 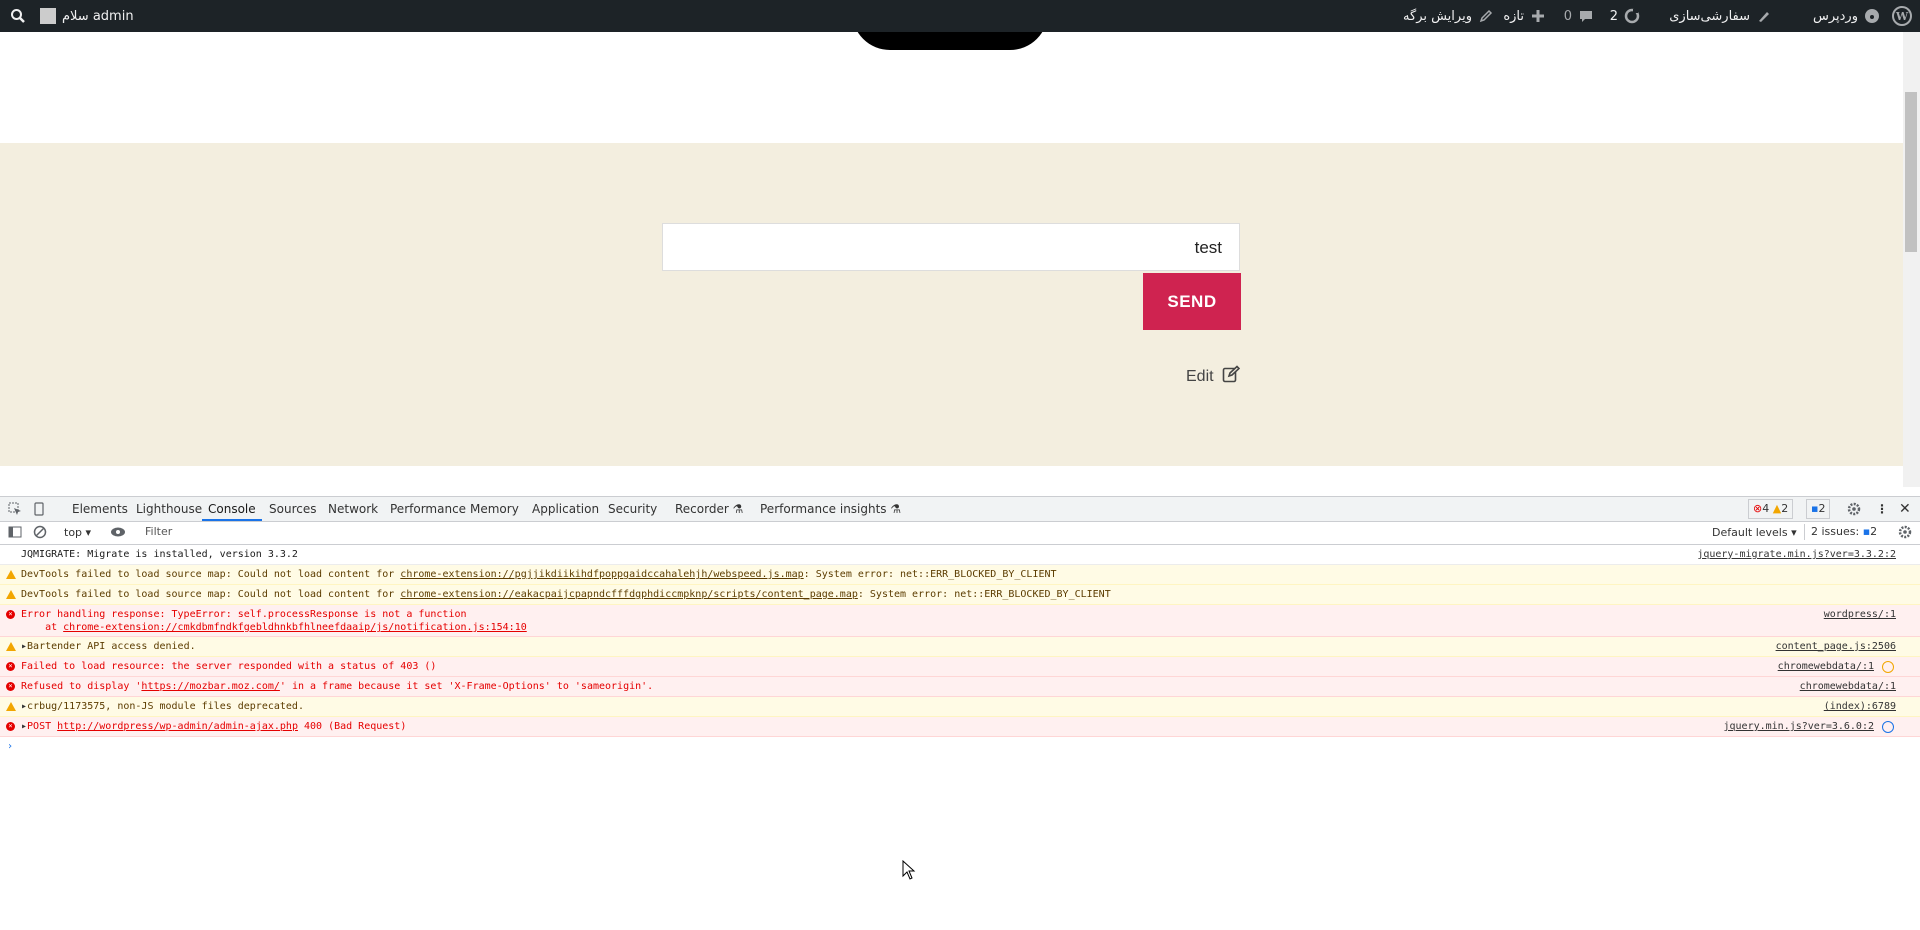 What do you see at coordinates (1905, 509) in the screenshot?
I see `close-icon: ✕` at bounding box center [1905, 509].